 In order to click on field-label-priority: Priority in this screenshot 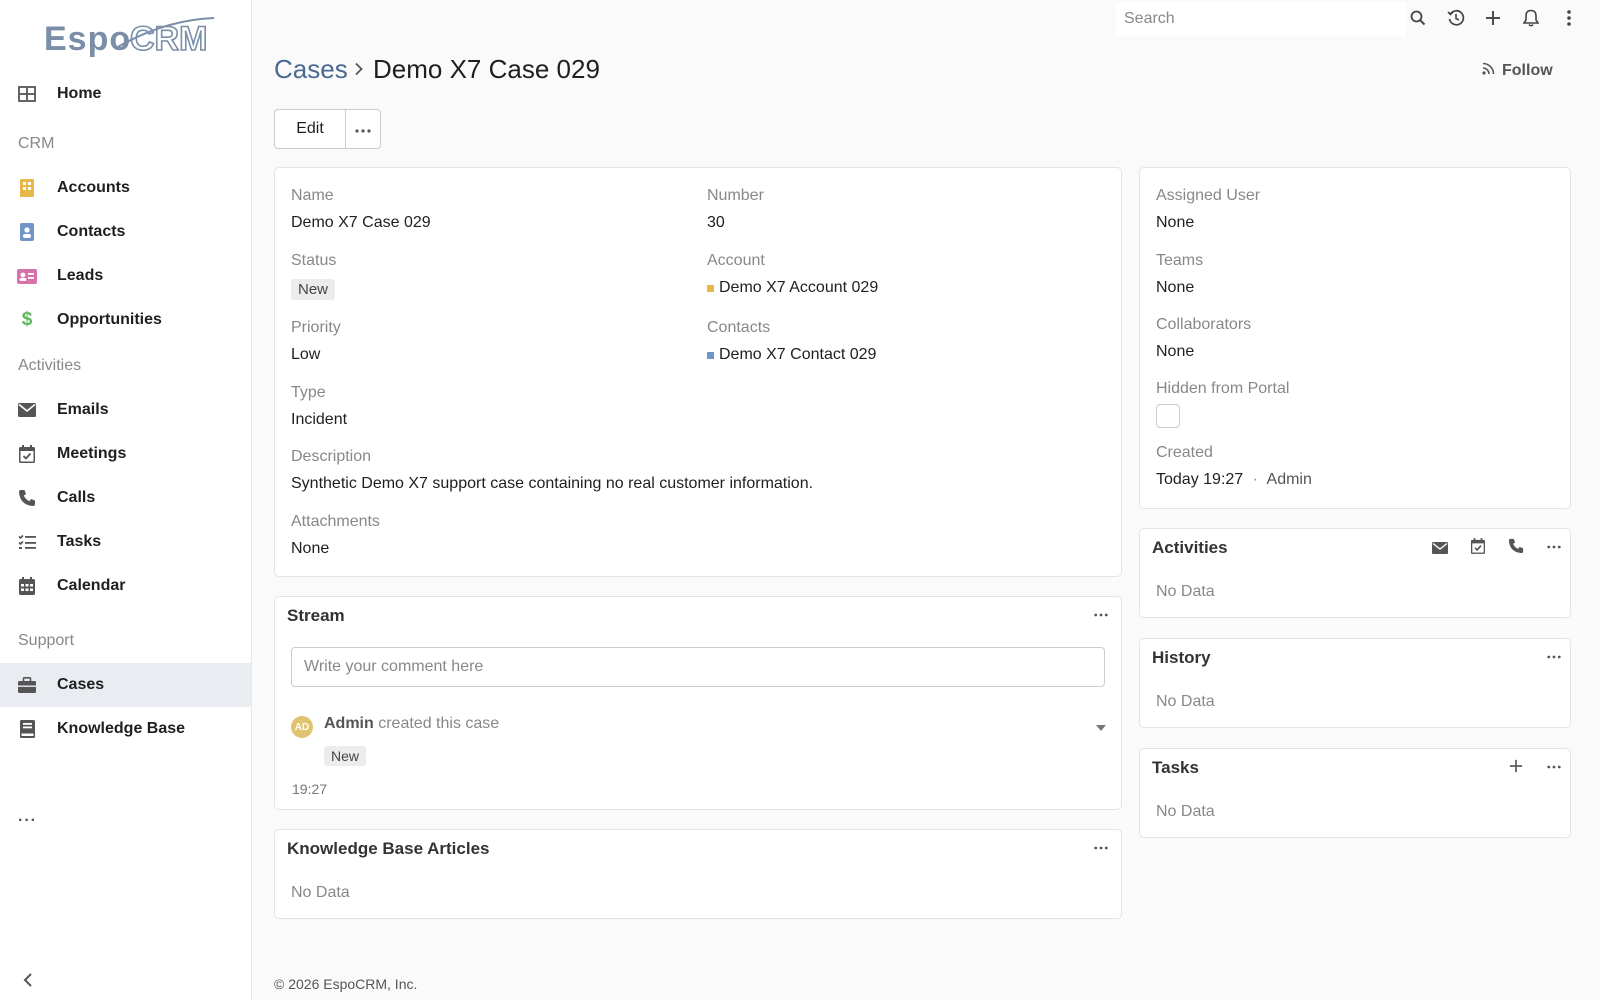, I will do `click(316, 327)`.